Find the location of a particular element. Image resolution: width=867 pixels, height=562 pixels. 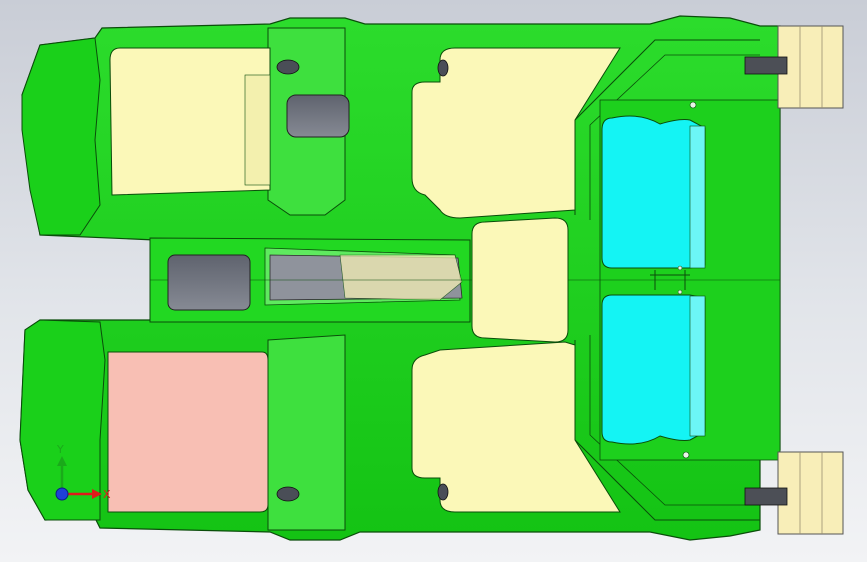

bracket-clip-lower is located at coordinates (766, 496).